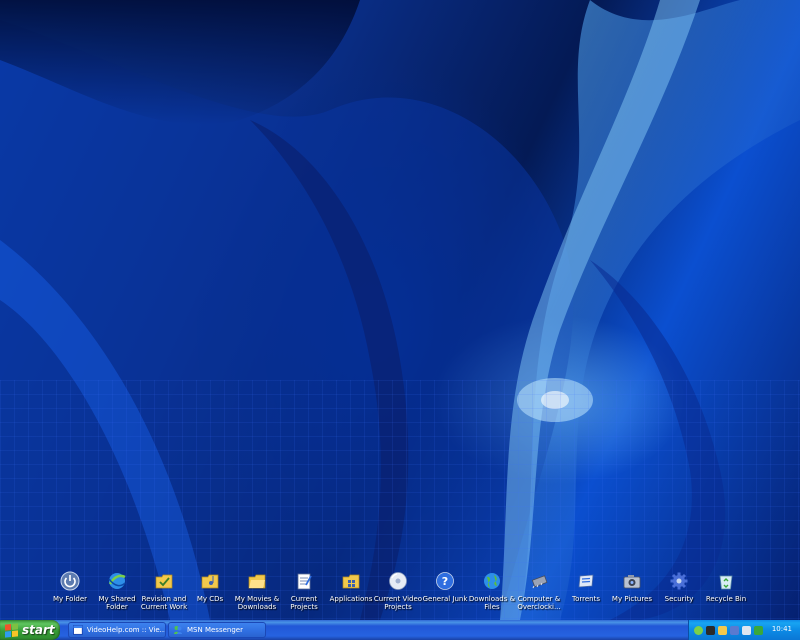 The height and width of the screenshot is (640, 800). I want to click on clock: 10:41, so click(782, 629).